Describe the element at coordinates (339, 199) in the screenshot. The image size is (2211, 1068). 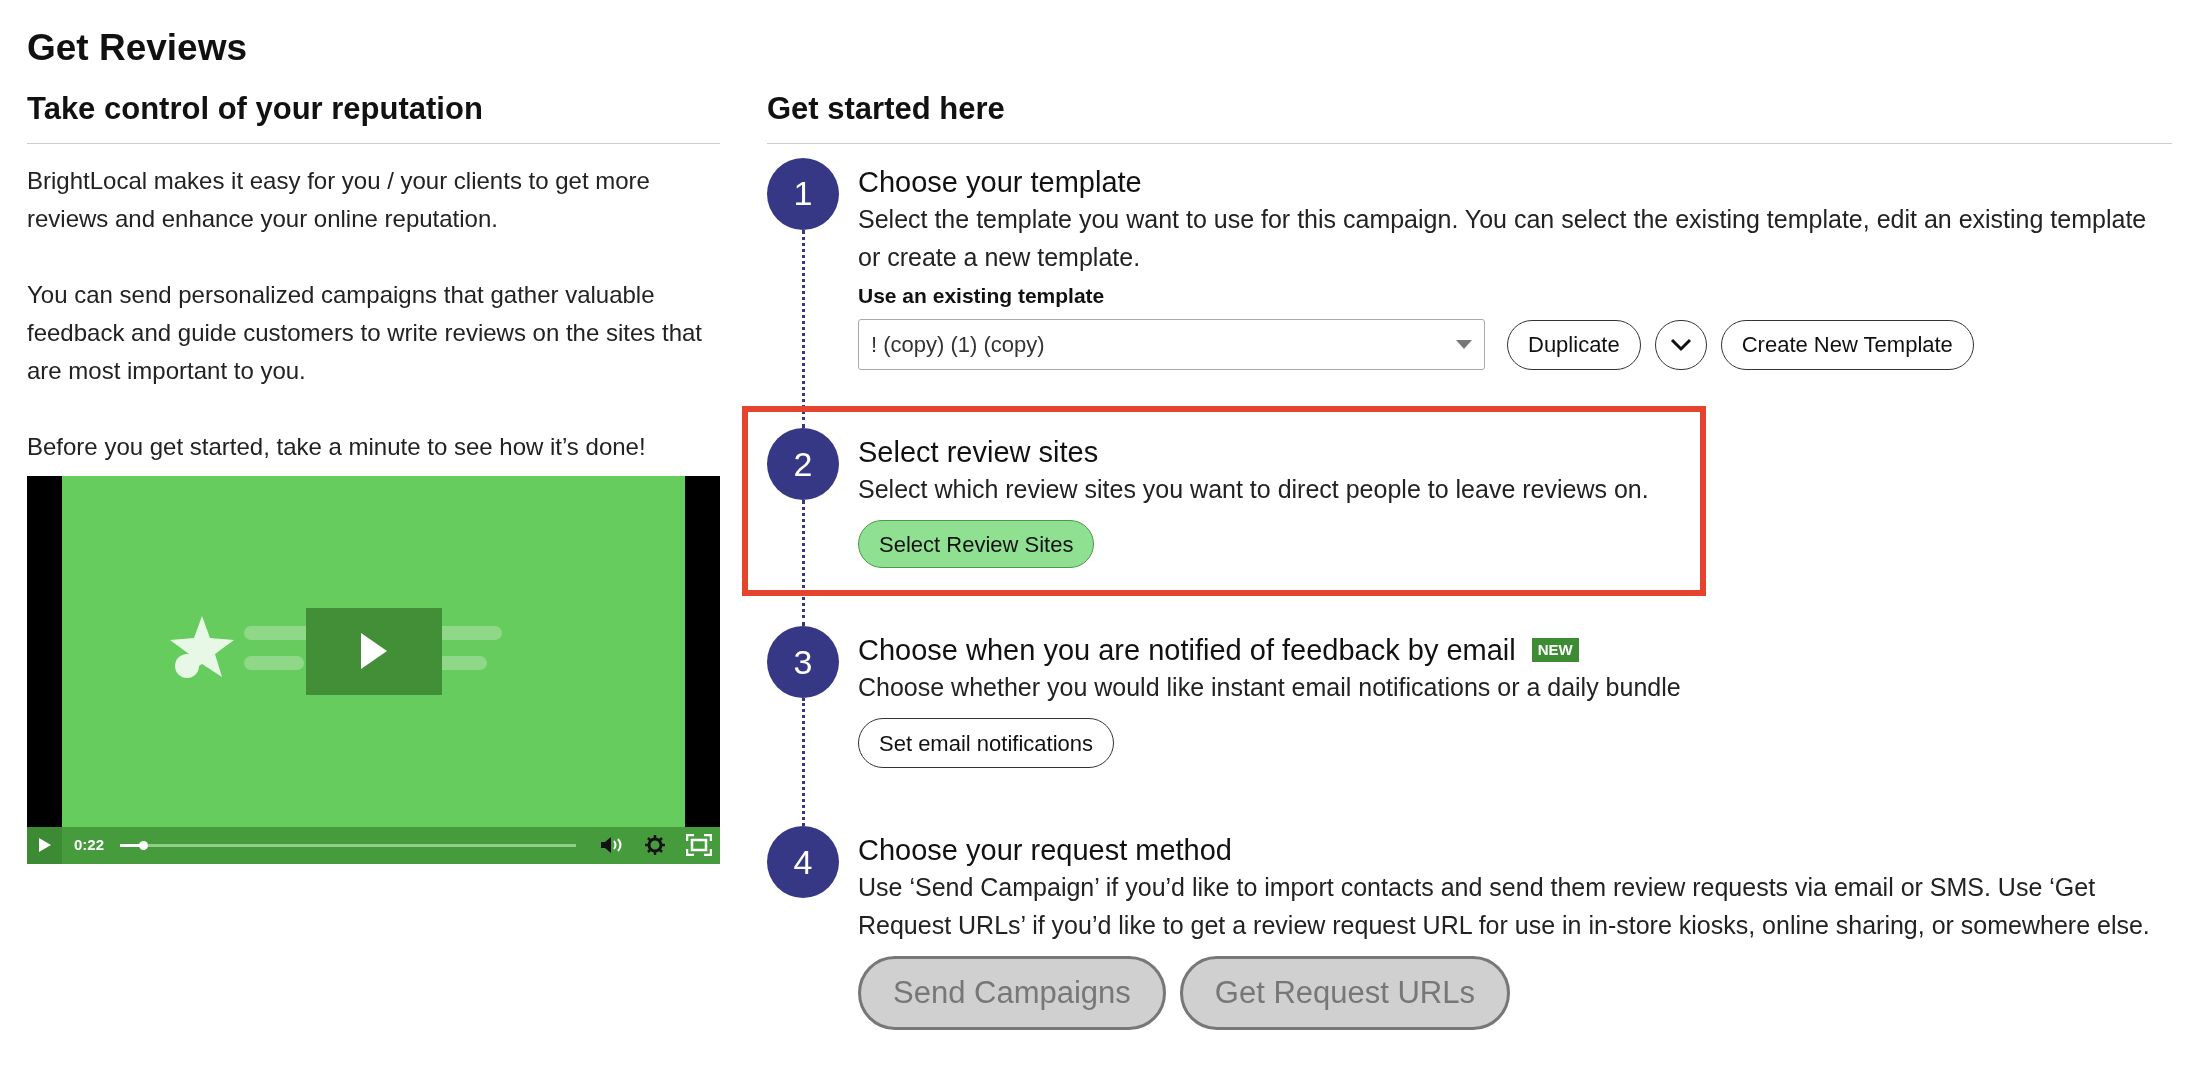
I see `intro-paragraph: BrightLocal makes it easy for you / your clients to get more reviews and enhance your online reputation.` at that location.